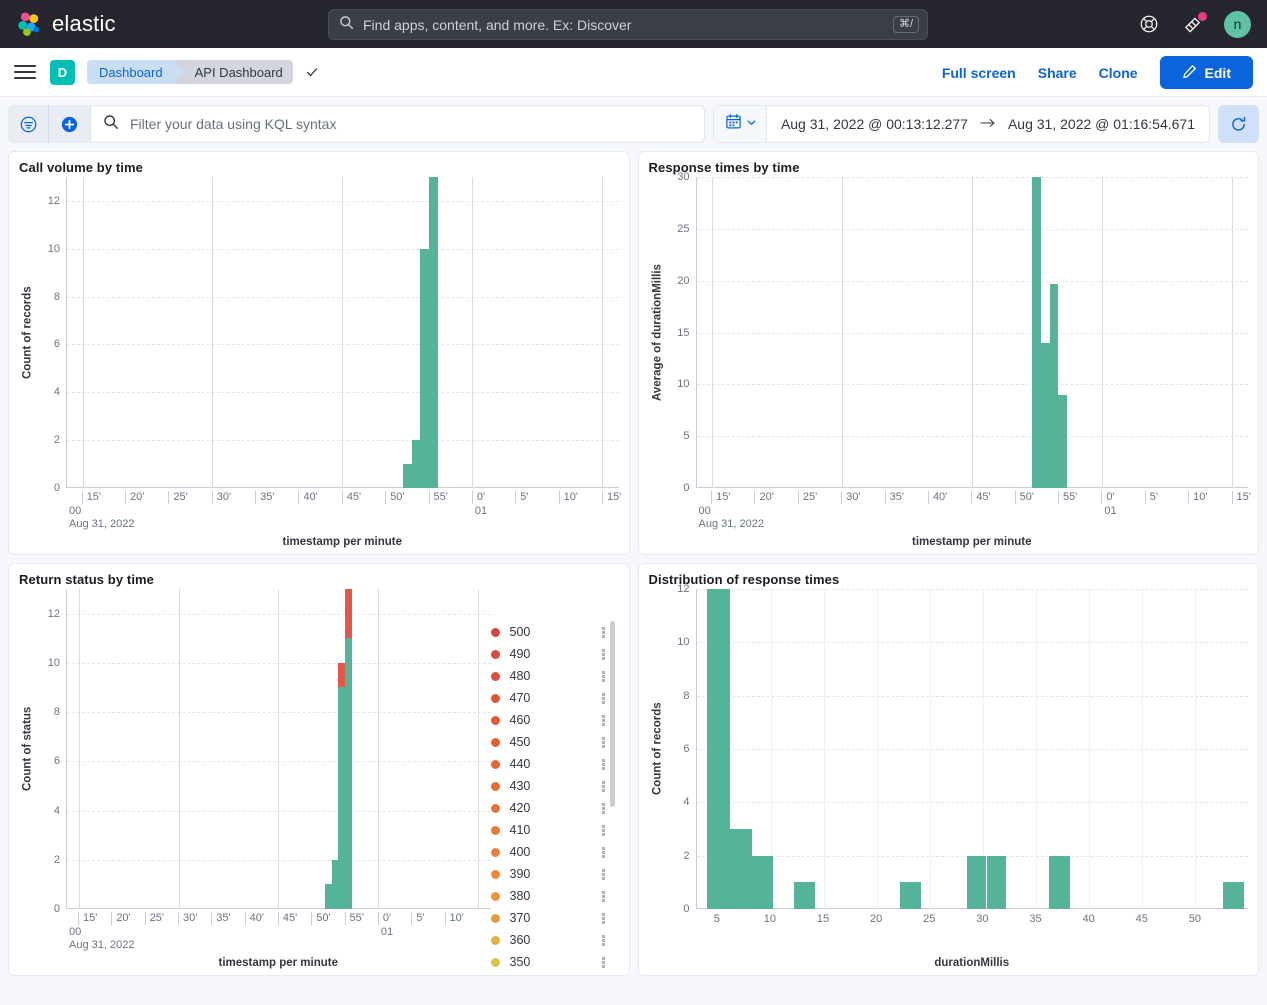 This screenshot has height=1005, width=1267. Describe the element at coordinates (62, 72) in the screenshot. I see `app-badge-dashboard: D` at that location.